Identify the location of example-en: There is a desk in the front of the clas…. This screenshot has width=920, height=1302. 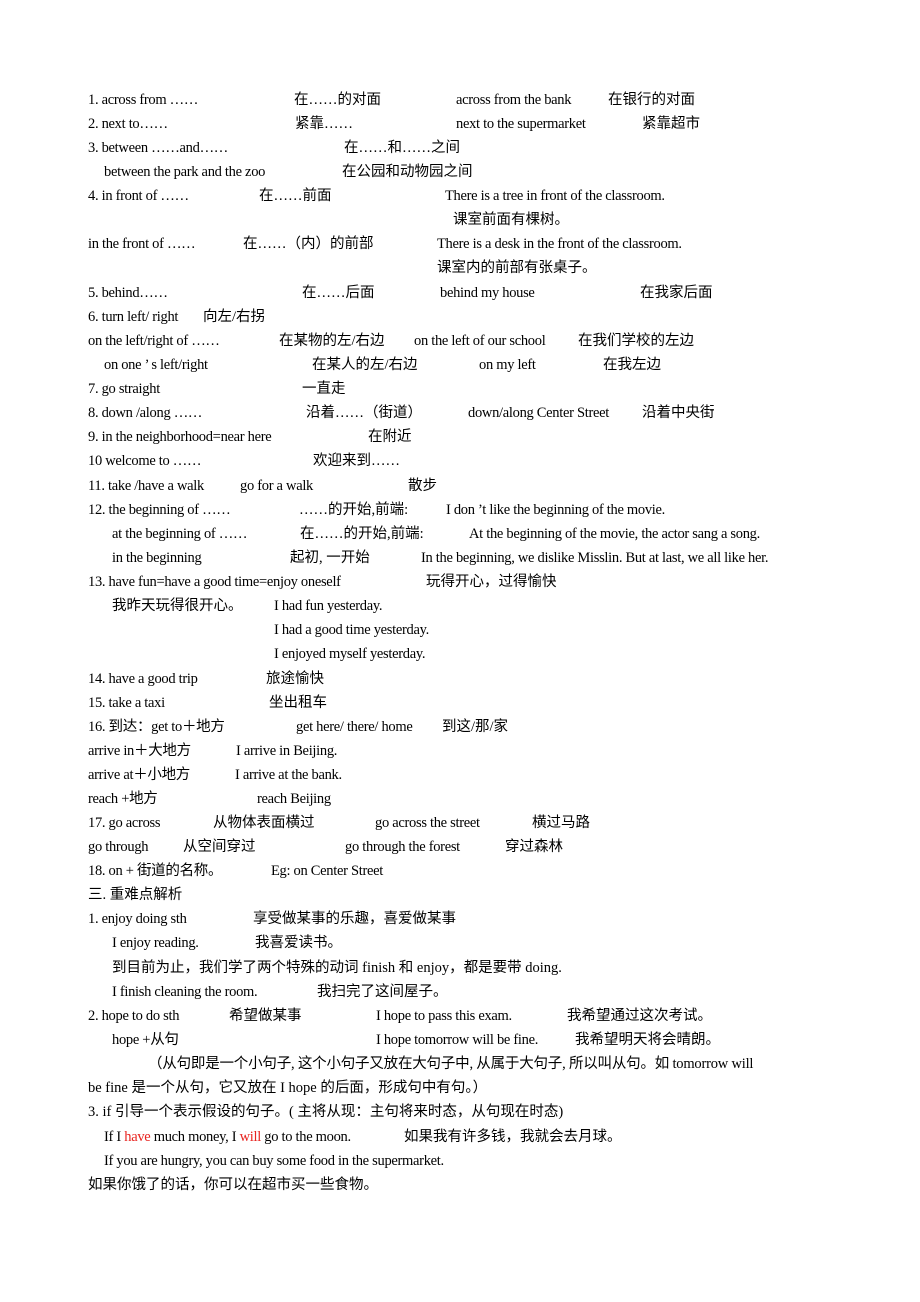
(559, 244).